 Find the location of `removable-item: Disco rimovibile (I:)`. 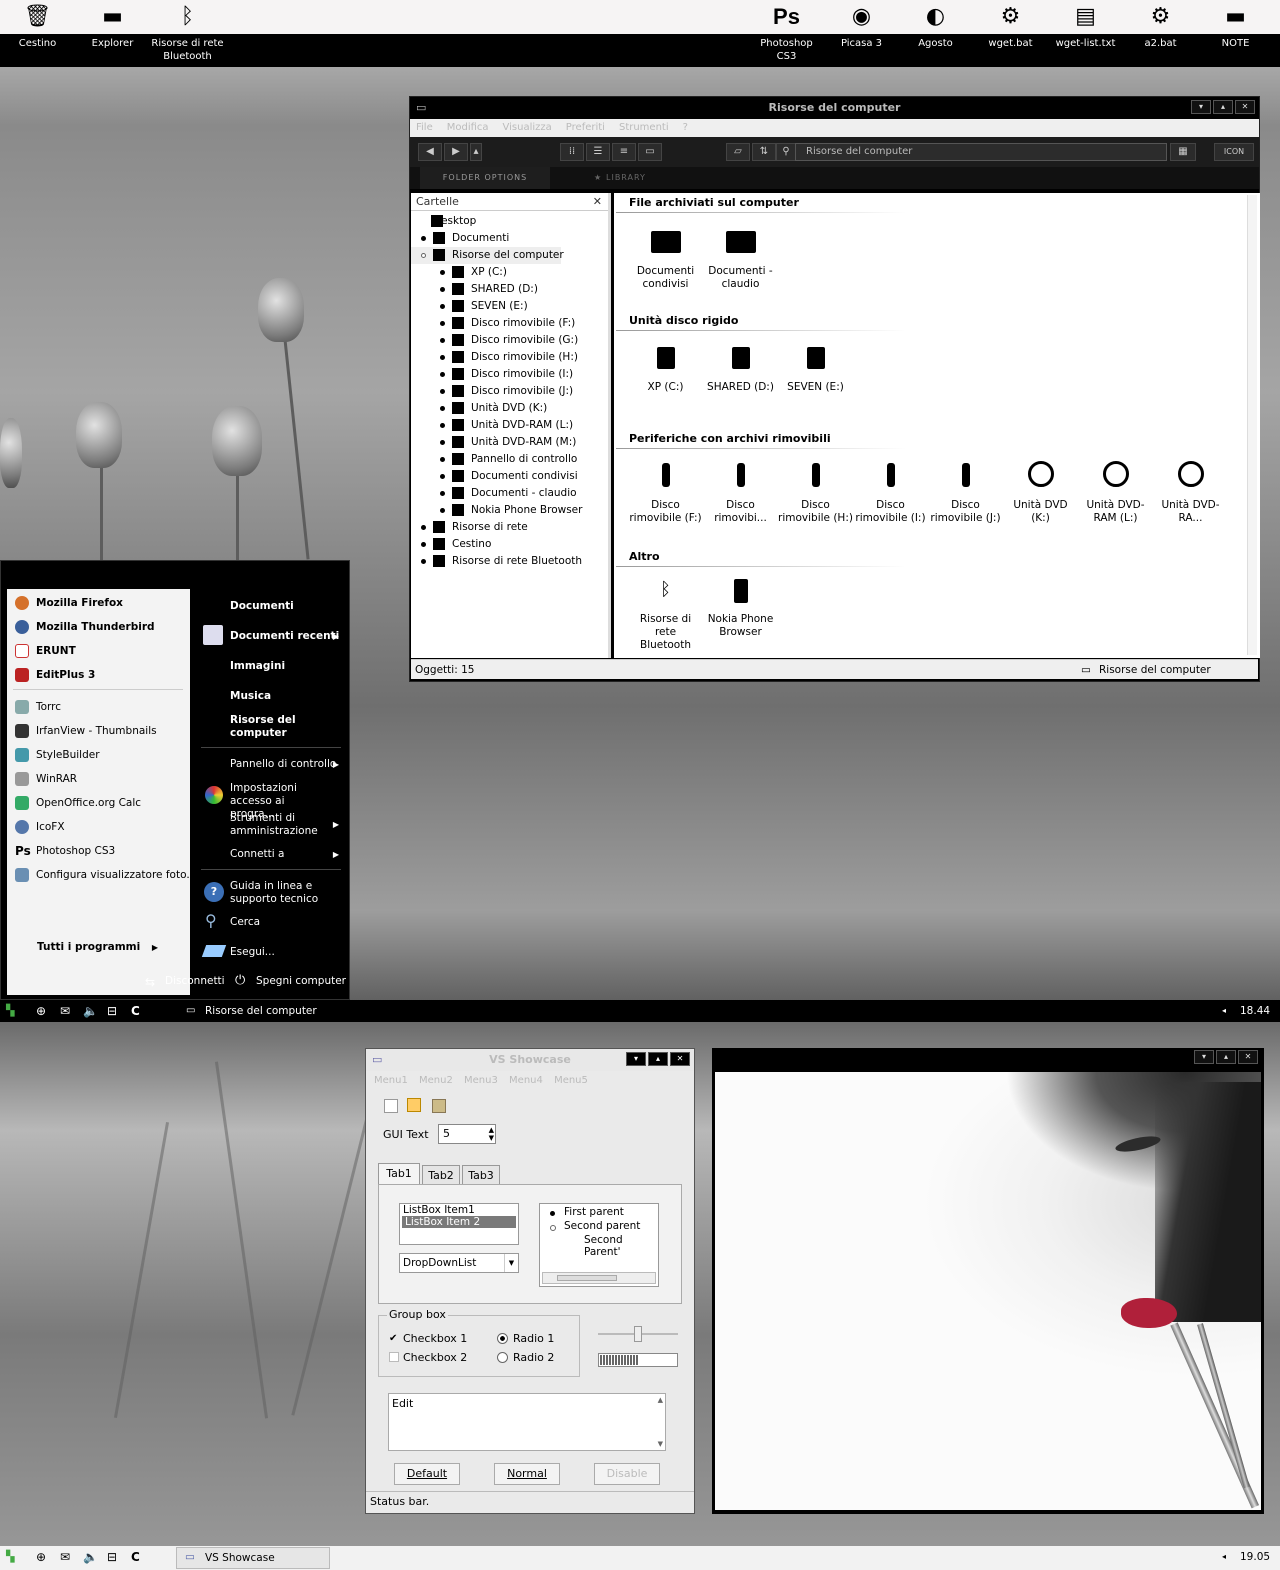

removable-item: Disco rimovibile (I:) is located at coordinates (890, 494).